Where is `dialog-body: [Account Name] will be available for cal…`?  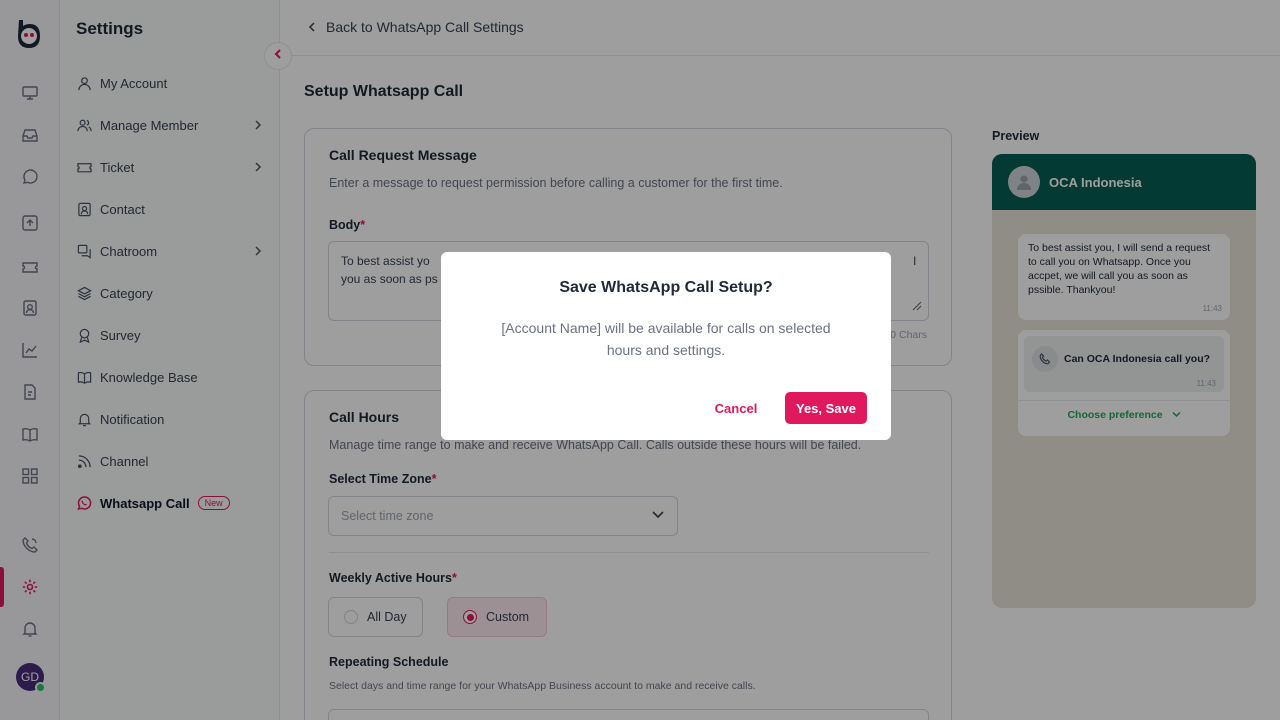
dialog-body: [Account Name] will be available for cal… is located at coordinates (666, 339).